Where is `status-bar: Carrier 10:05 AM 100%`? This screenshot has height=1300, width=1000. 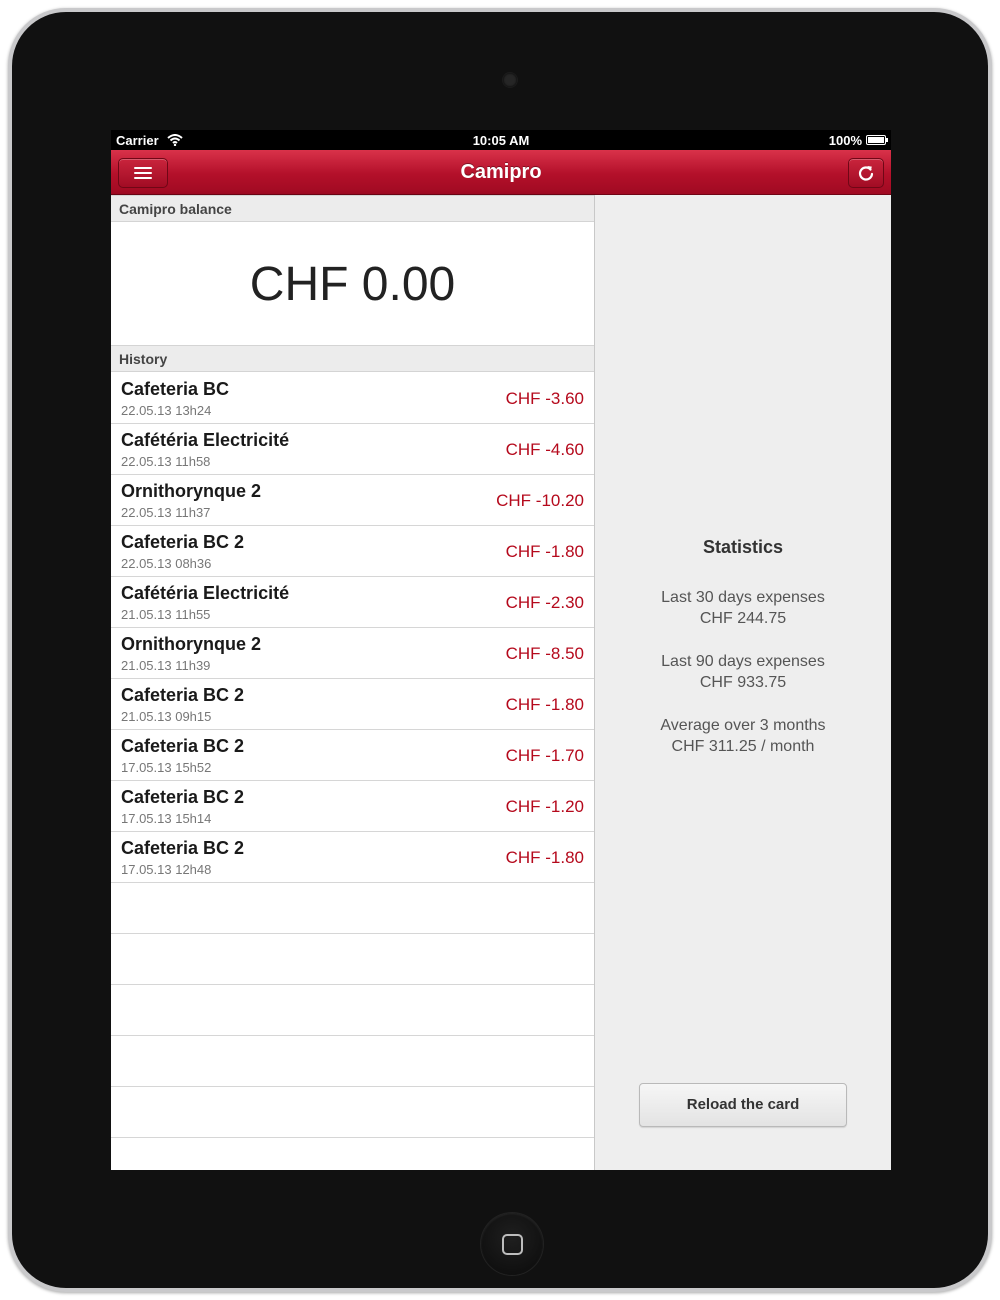 status-bar: Carrier 10:05 AM 100% is located at coordinates (501, 140).